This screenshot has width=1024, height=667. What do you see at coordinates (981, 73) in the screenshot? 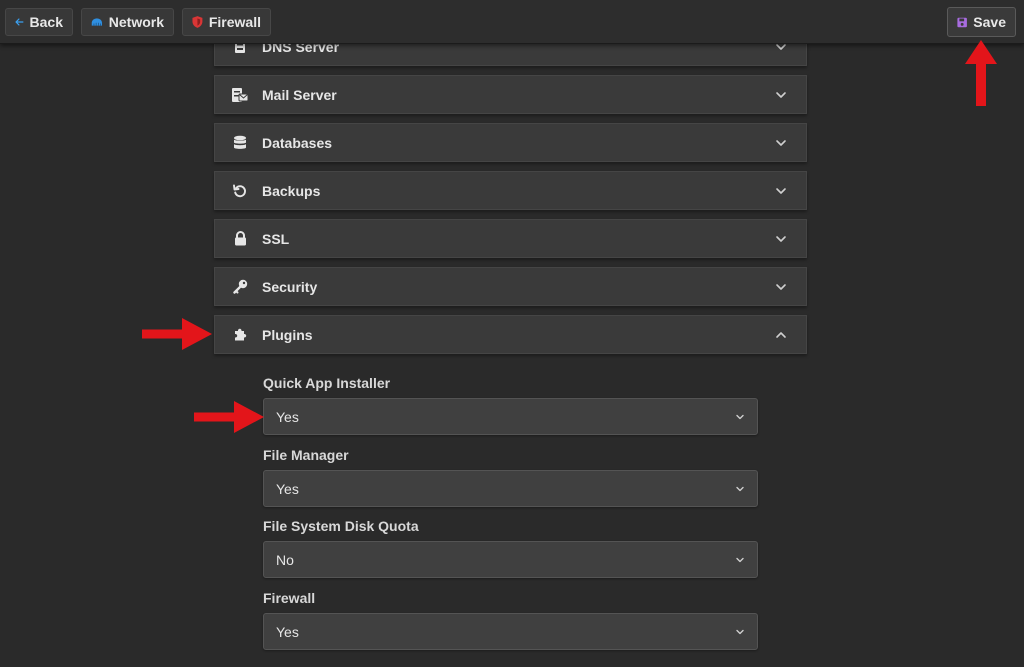
I see `annotation-arrow-up` at bounding box center [981, 73].